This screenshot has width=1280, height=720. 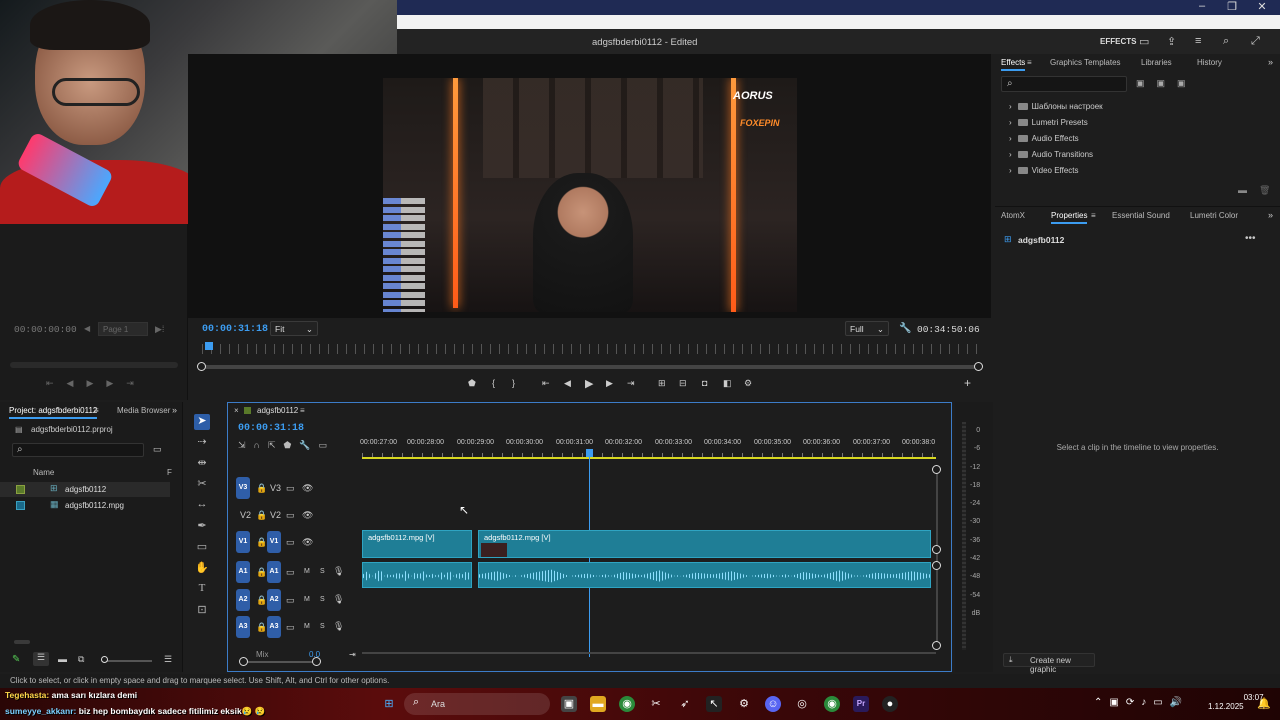 What do you see at coordinates (201, 366) in the screenshot?
I see `zoom-handle-left` at bounding box center [201, 366].